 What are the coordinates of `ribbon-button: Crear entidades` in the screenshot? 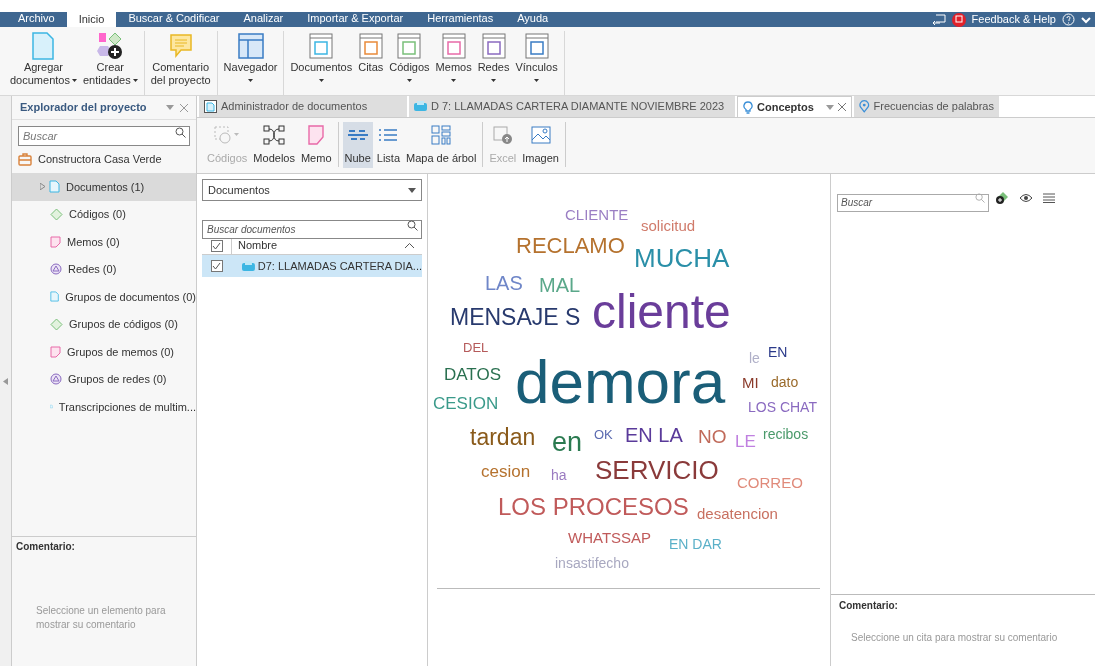 It's located at (110, 59).